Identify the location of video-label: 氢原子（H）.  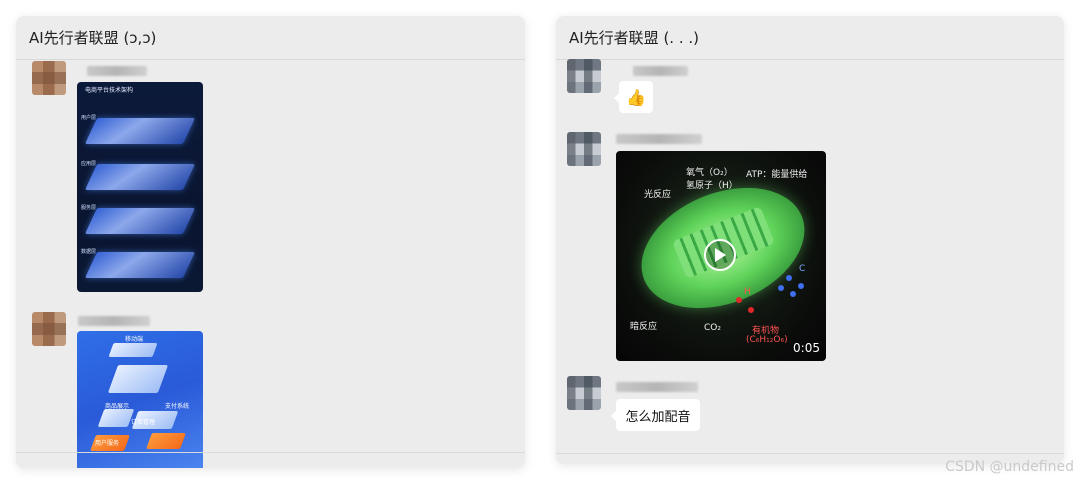
(712, 186).